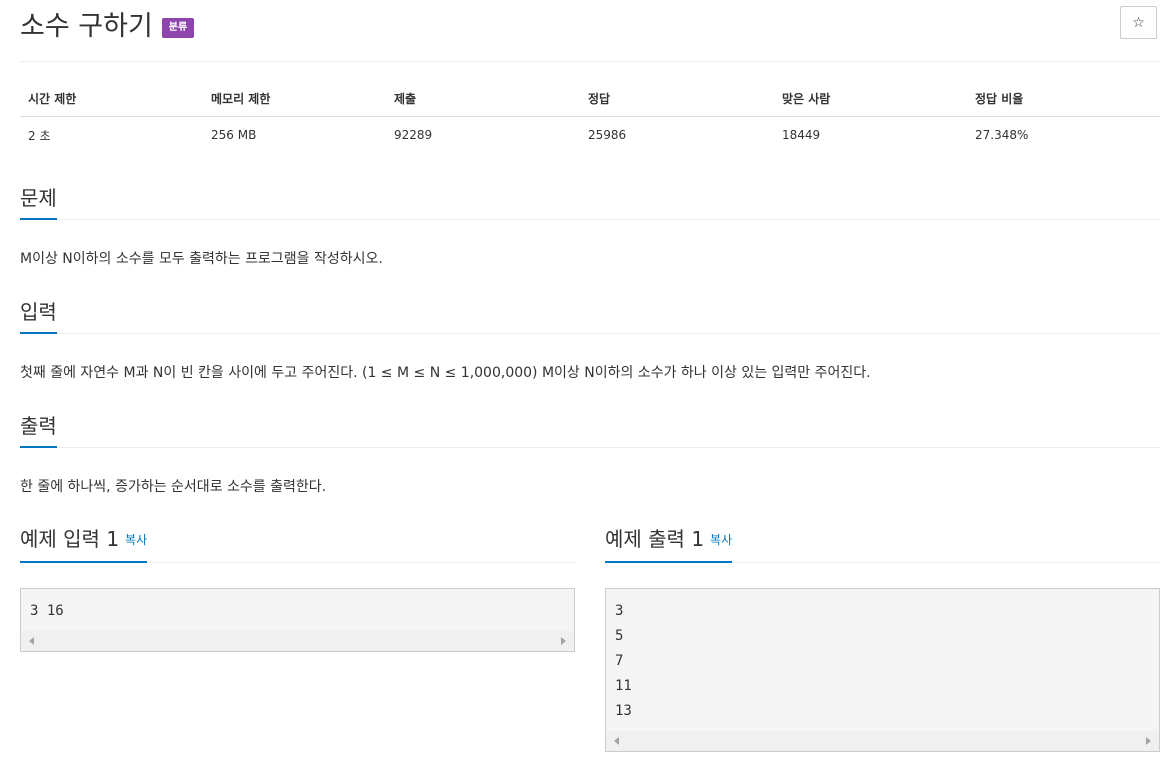 The width and height of the screenshot is (1172, 778). I want to click on section-problem-header: 문제, so click(590, 201).